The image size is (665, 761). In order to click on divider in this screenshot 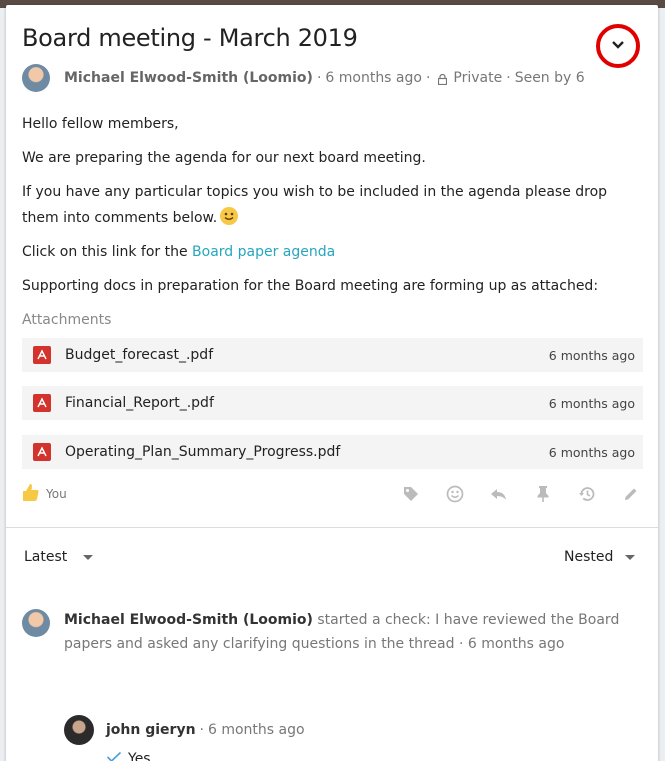, I will do `click(332, 527)`.